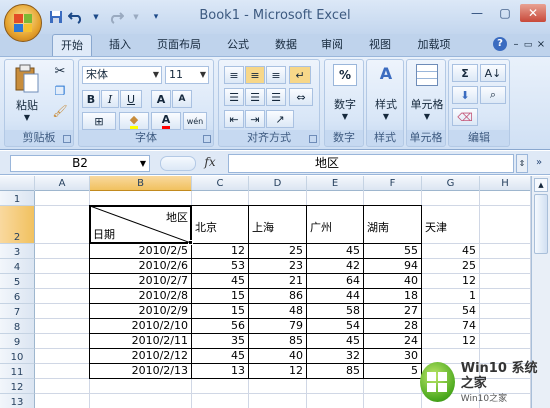 The image size is (550, 408). Describe the element at coordinates (234, 75) in the screenshot. I see `align-top-icon: ≡` at that location.